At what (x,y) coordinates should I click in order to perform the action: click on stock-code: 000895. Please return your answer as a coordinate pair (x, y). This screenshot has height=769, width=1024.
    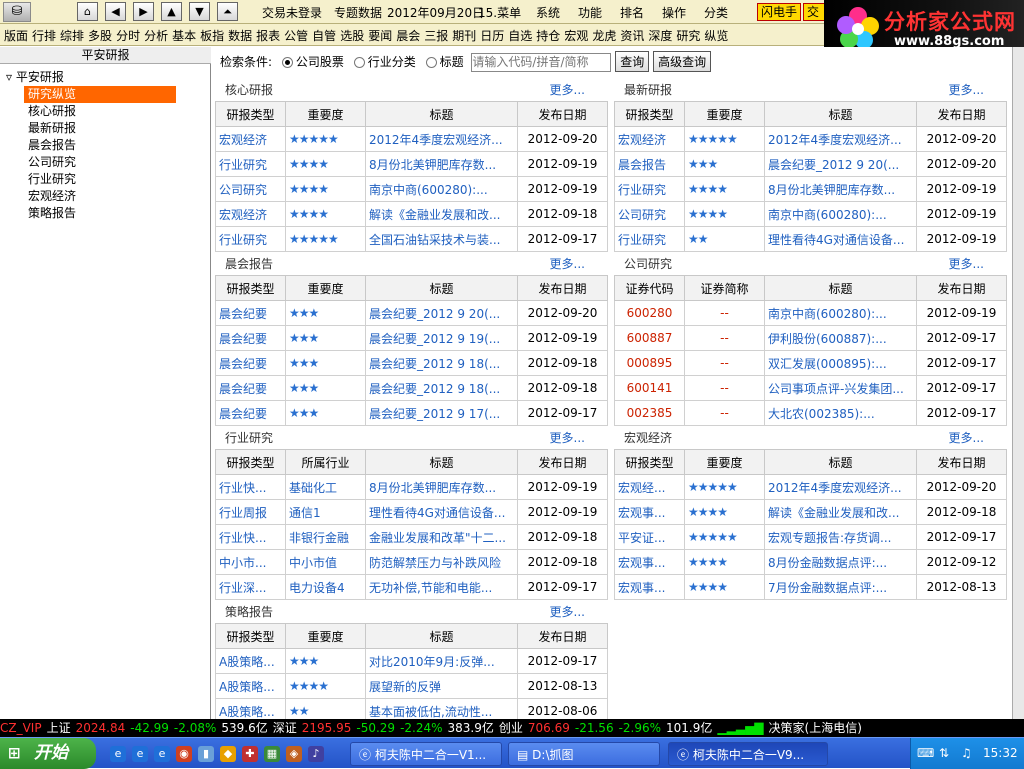
    Looking at the image, I should click on (649, 363).